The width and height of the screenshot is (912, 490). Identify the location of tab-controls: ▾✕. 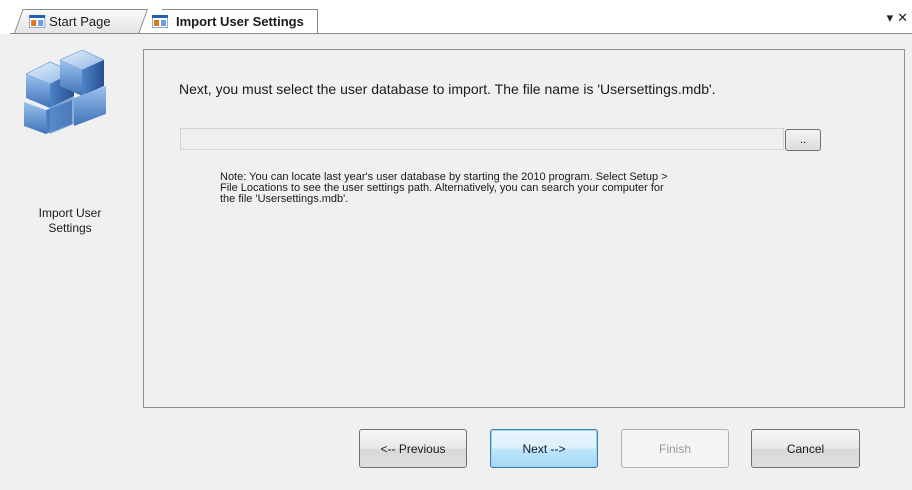
(899, 18).